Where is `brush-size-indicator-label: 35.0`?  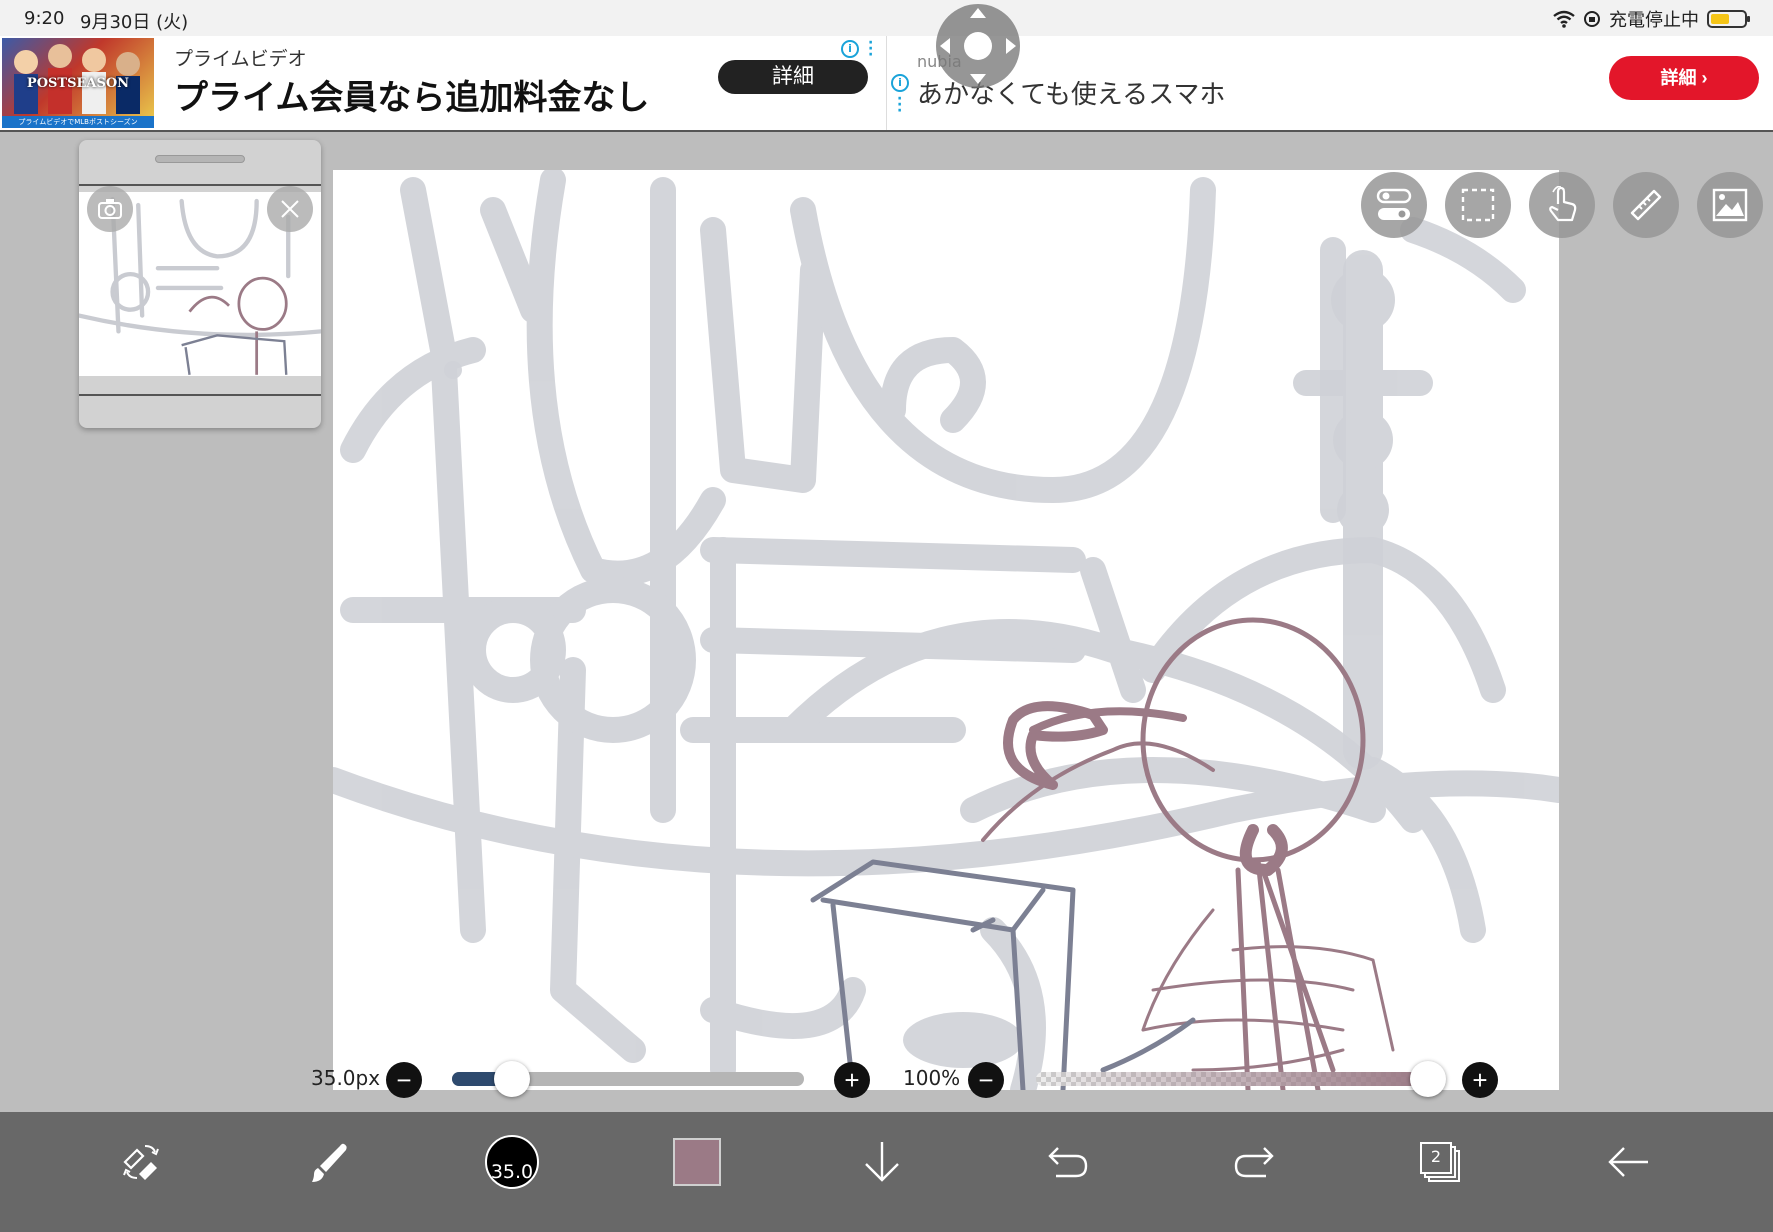
brush-size-indicator-label: 35.0 is located at coordinates (512, 1172).